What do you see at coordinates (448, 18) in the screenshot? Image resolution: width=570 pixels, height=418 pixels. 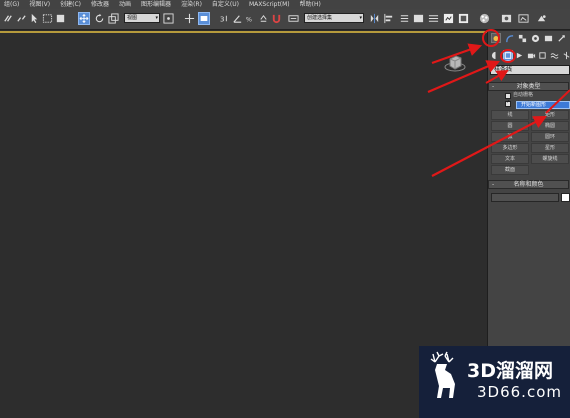 I see `schematic-view-icon` at bounding box center [448, 18].